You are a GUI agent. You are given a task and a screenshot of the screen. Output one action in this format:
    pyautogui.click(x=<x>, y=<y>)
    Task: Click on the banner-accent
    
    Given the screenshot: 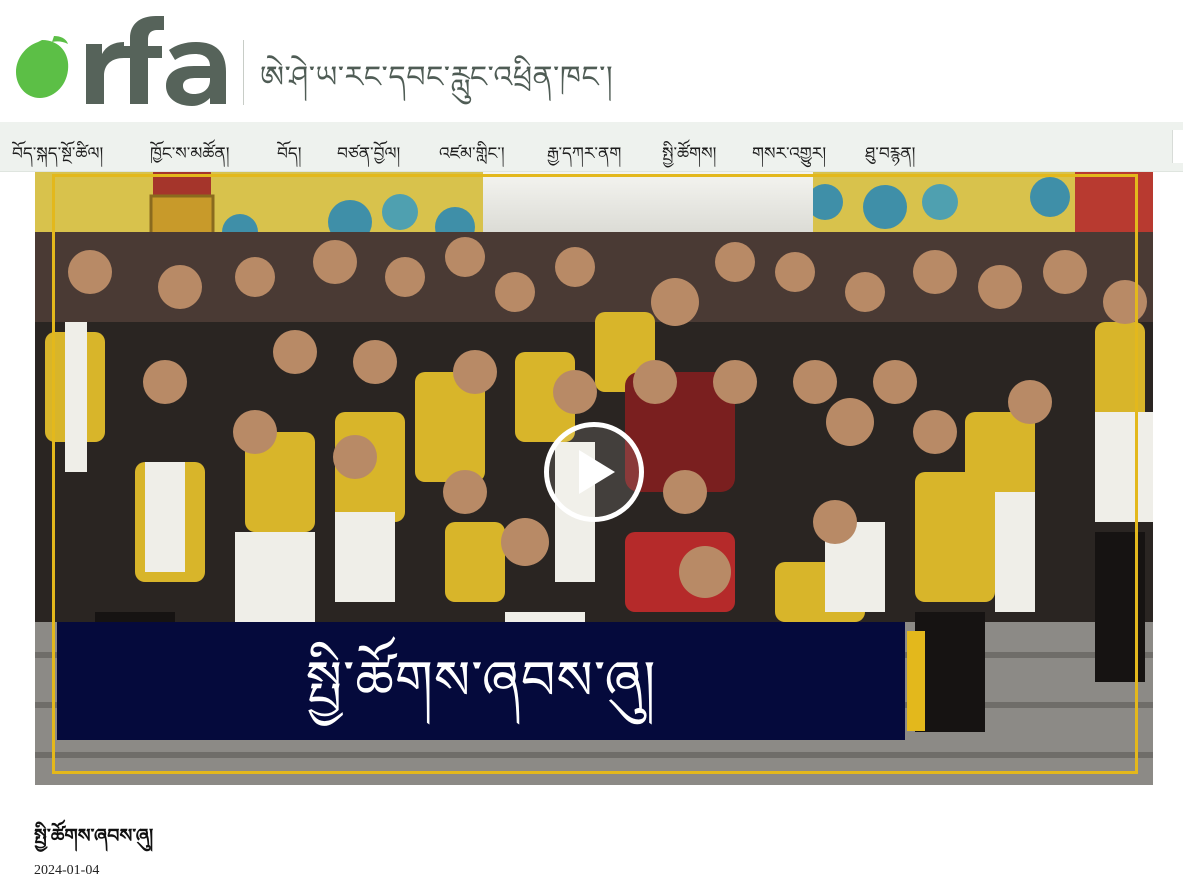 What is the action you would take?
    pyautogui.click(x=916, y=681)
    